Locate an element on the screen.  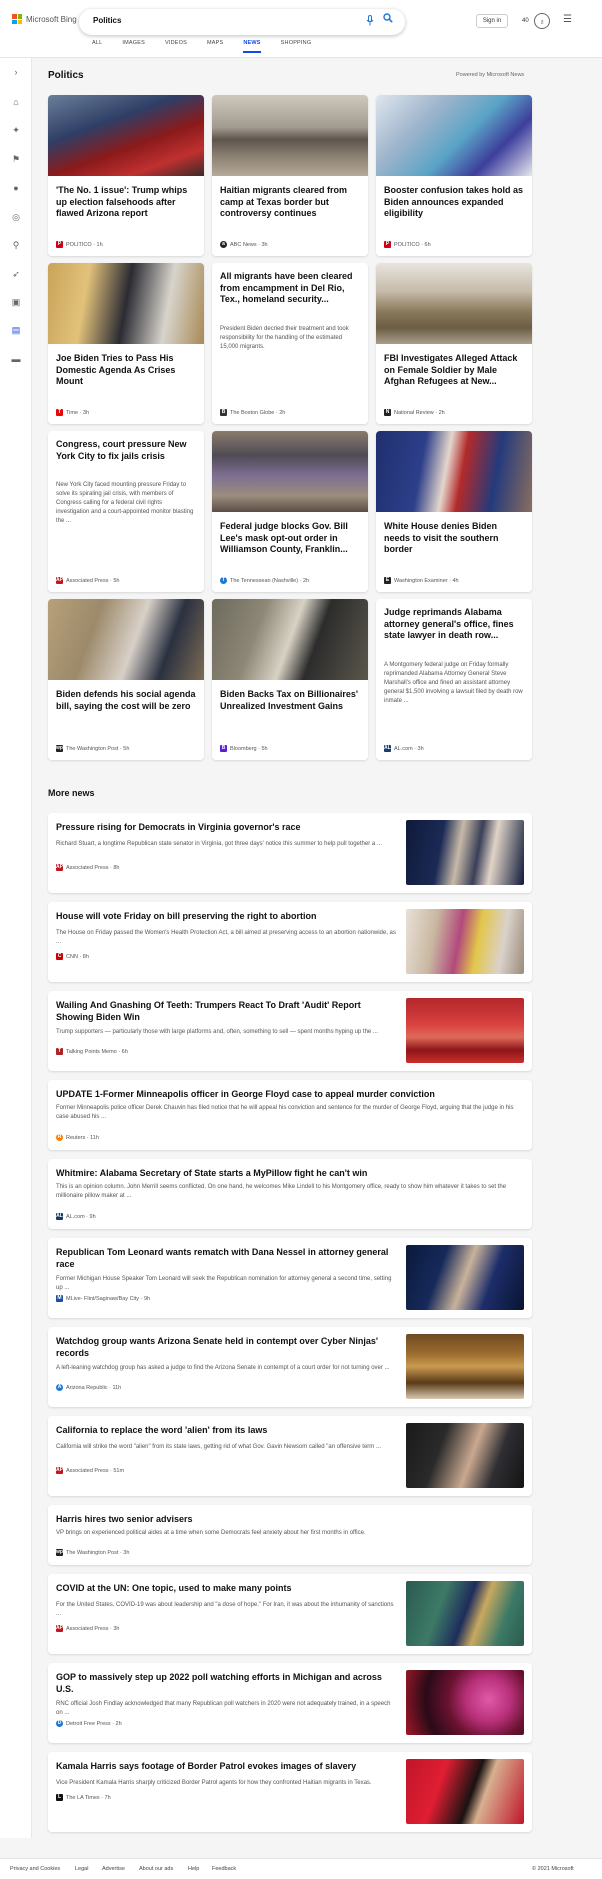
microphone-icon is located at coordinates (370, 21).